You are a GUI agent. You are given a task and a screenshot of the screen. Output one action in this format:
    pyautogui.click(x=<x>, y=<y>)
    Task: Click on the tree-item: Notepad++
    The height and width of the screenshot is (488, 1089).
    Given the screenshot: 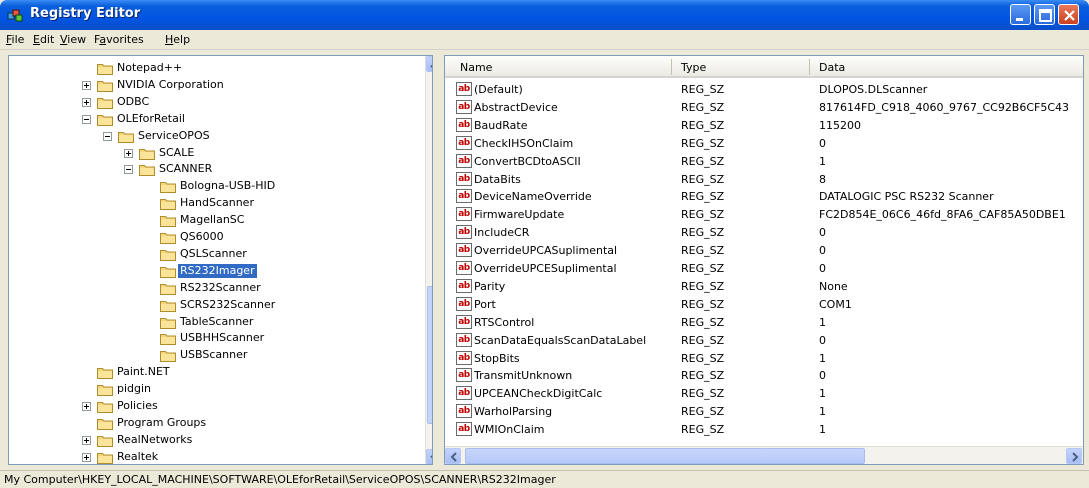 What is the action you would take?
    pyautogui.click(x=214, y=69)
    